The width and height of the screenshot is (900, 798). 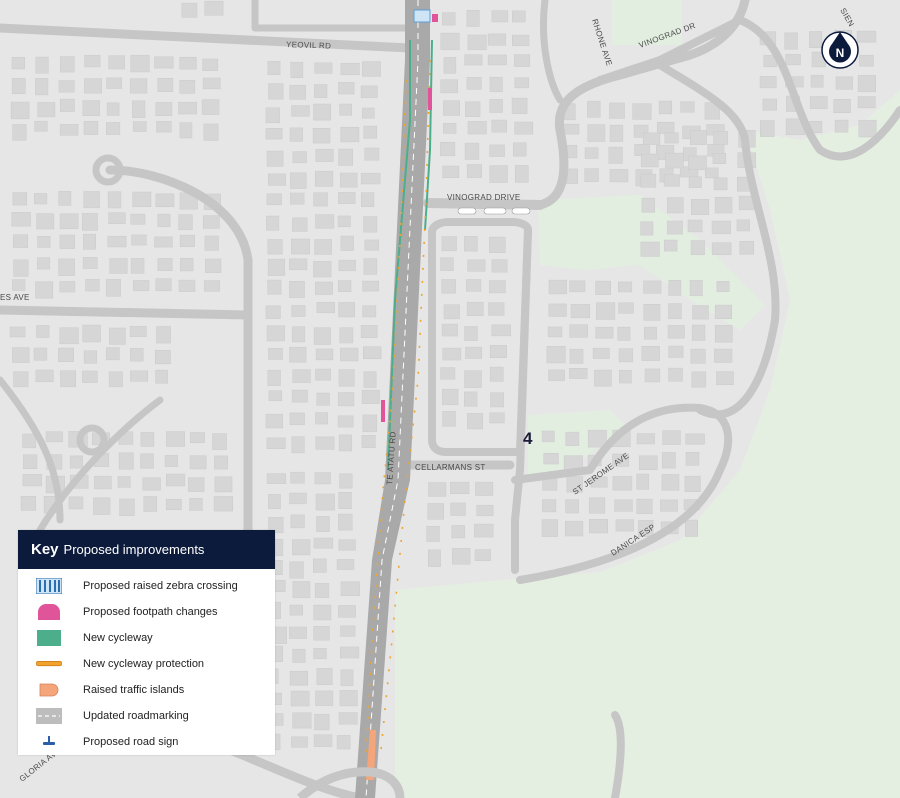 What do you see at coordinates (146, 586) in the screenshot?
I see `legend-item-zebra: Proposed raised zebra crossing` at bounding box center [146, 586].